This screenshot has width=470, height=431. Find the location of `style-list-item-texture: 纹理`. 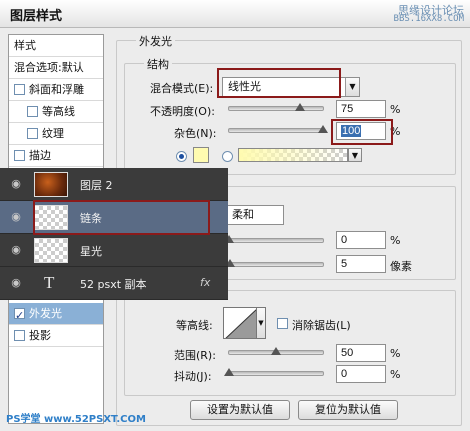

style-list-item-texture: 纹理 is located at coordinates (56, 134).